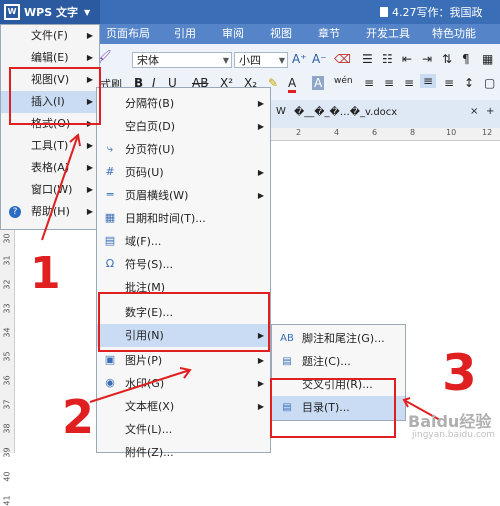  What do you see at coordinates (454, 435) in the screenshot?
I see `watermark-subtext: jingyan.baidu.com` at bounding box center [454, 435].